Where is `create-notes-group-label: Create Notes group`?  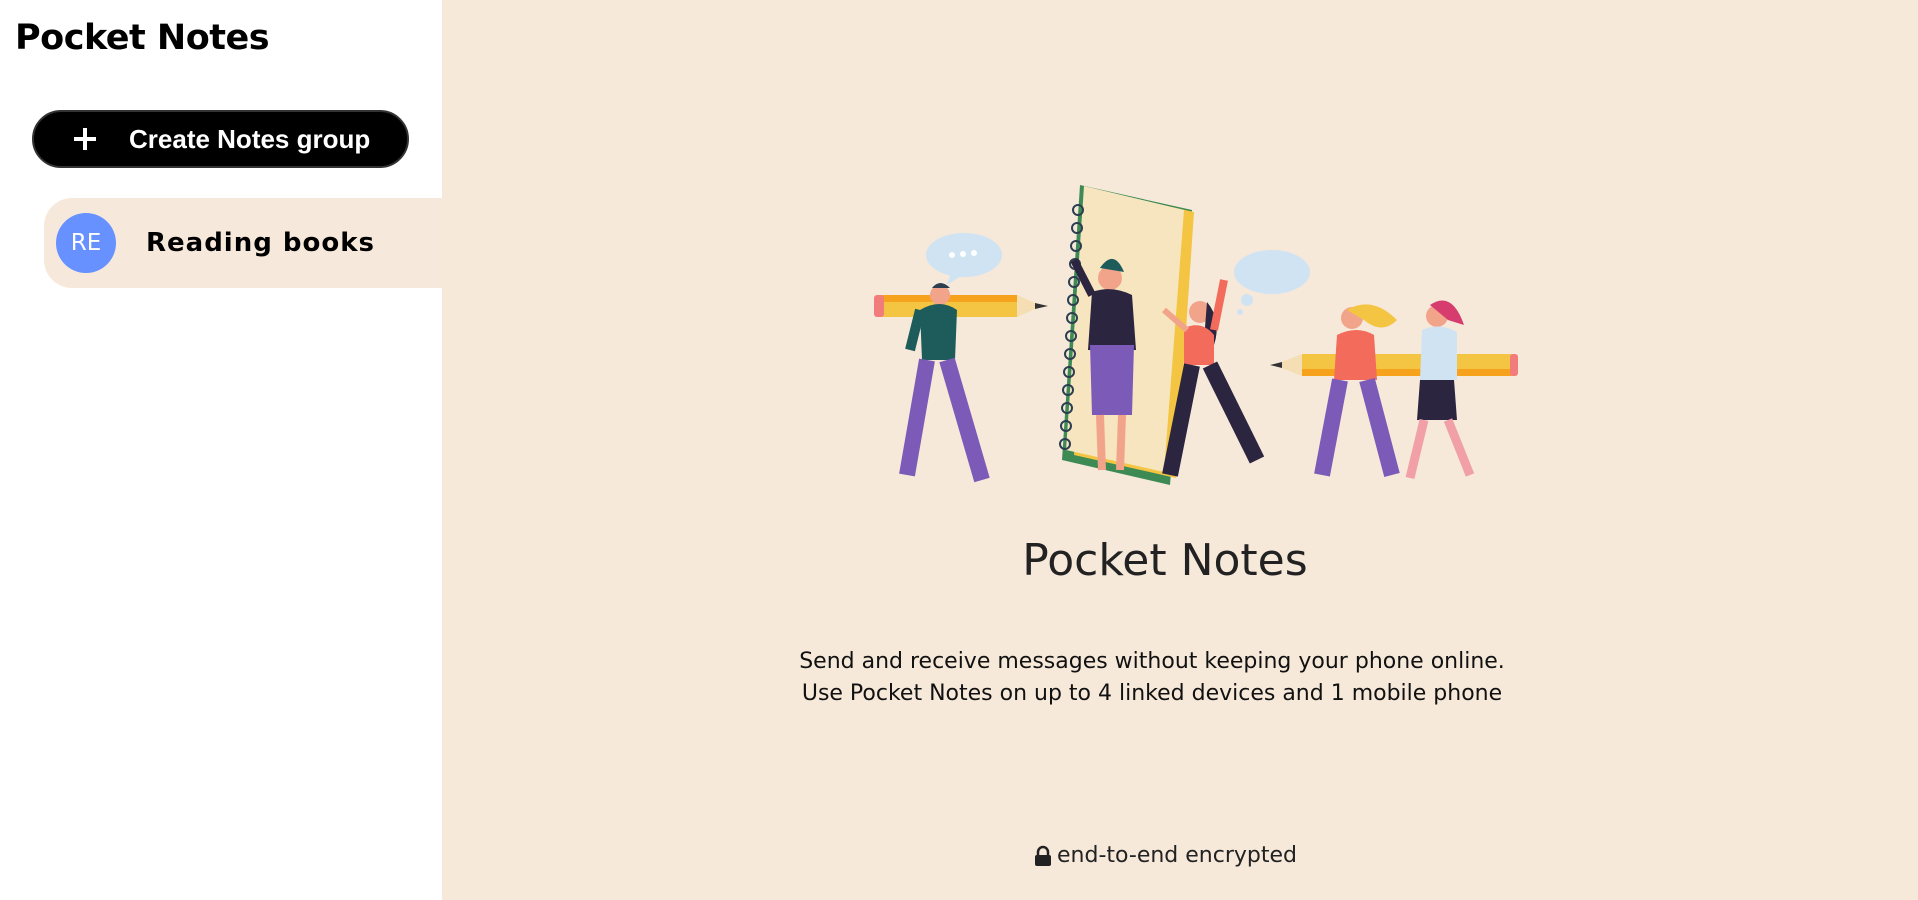 create-notes-group-label: Create Notes group is located at coordinates (250, 138).